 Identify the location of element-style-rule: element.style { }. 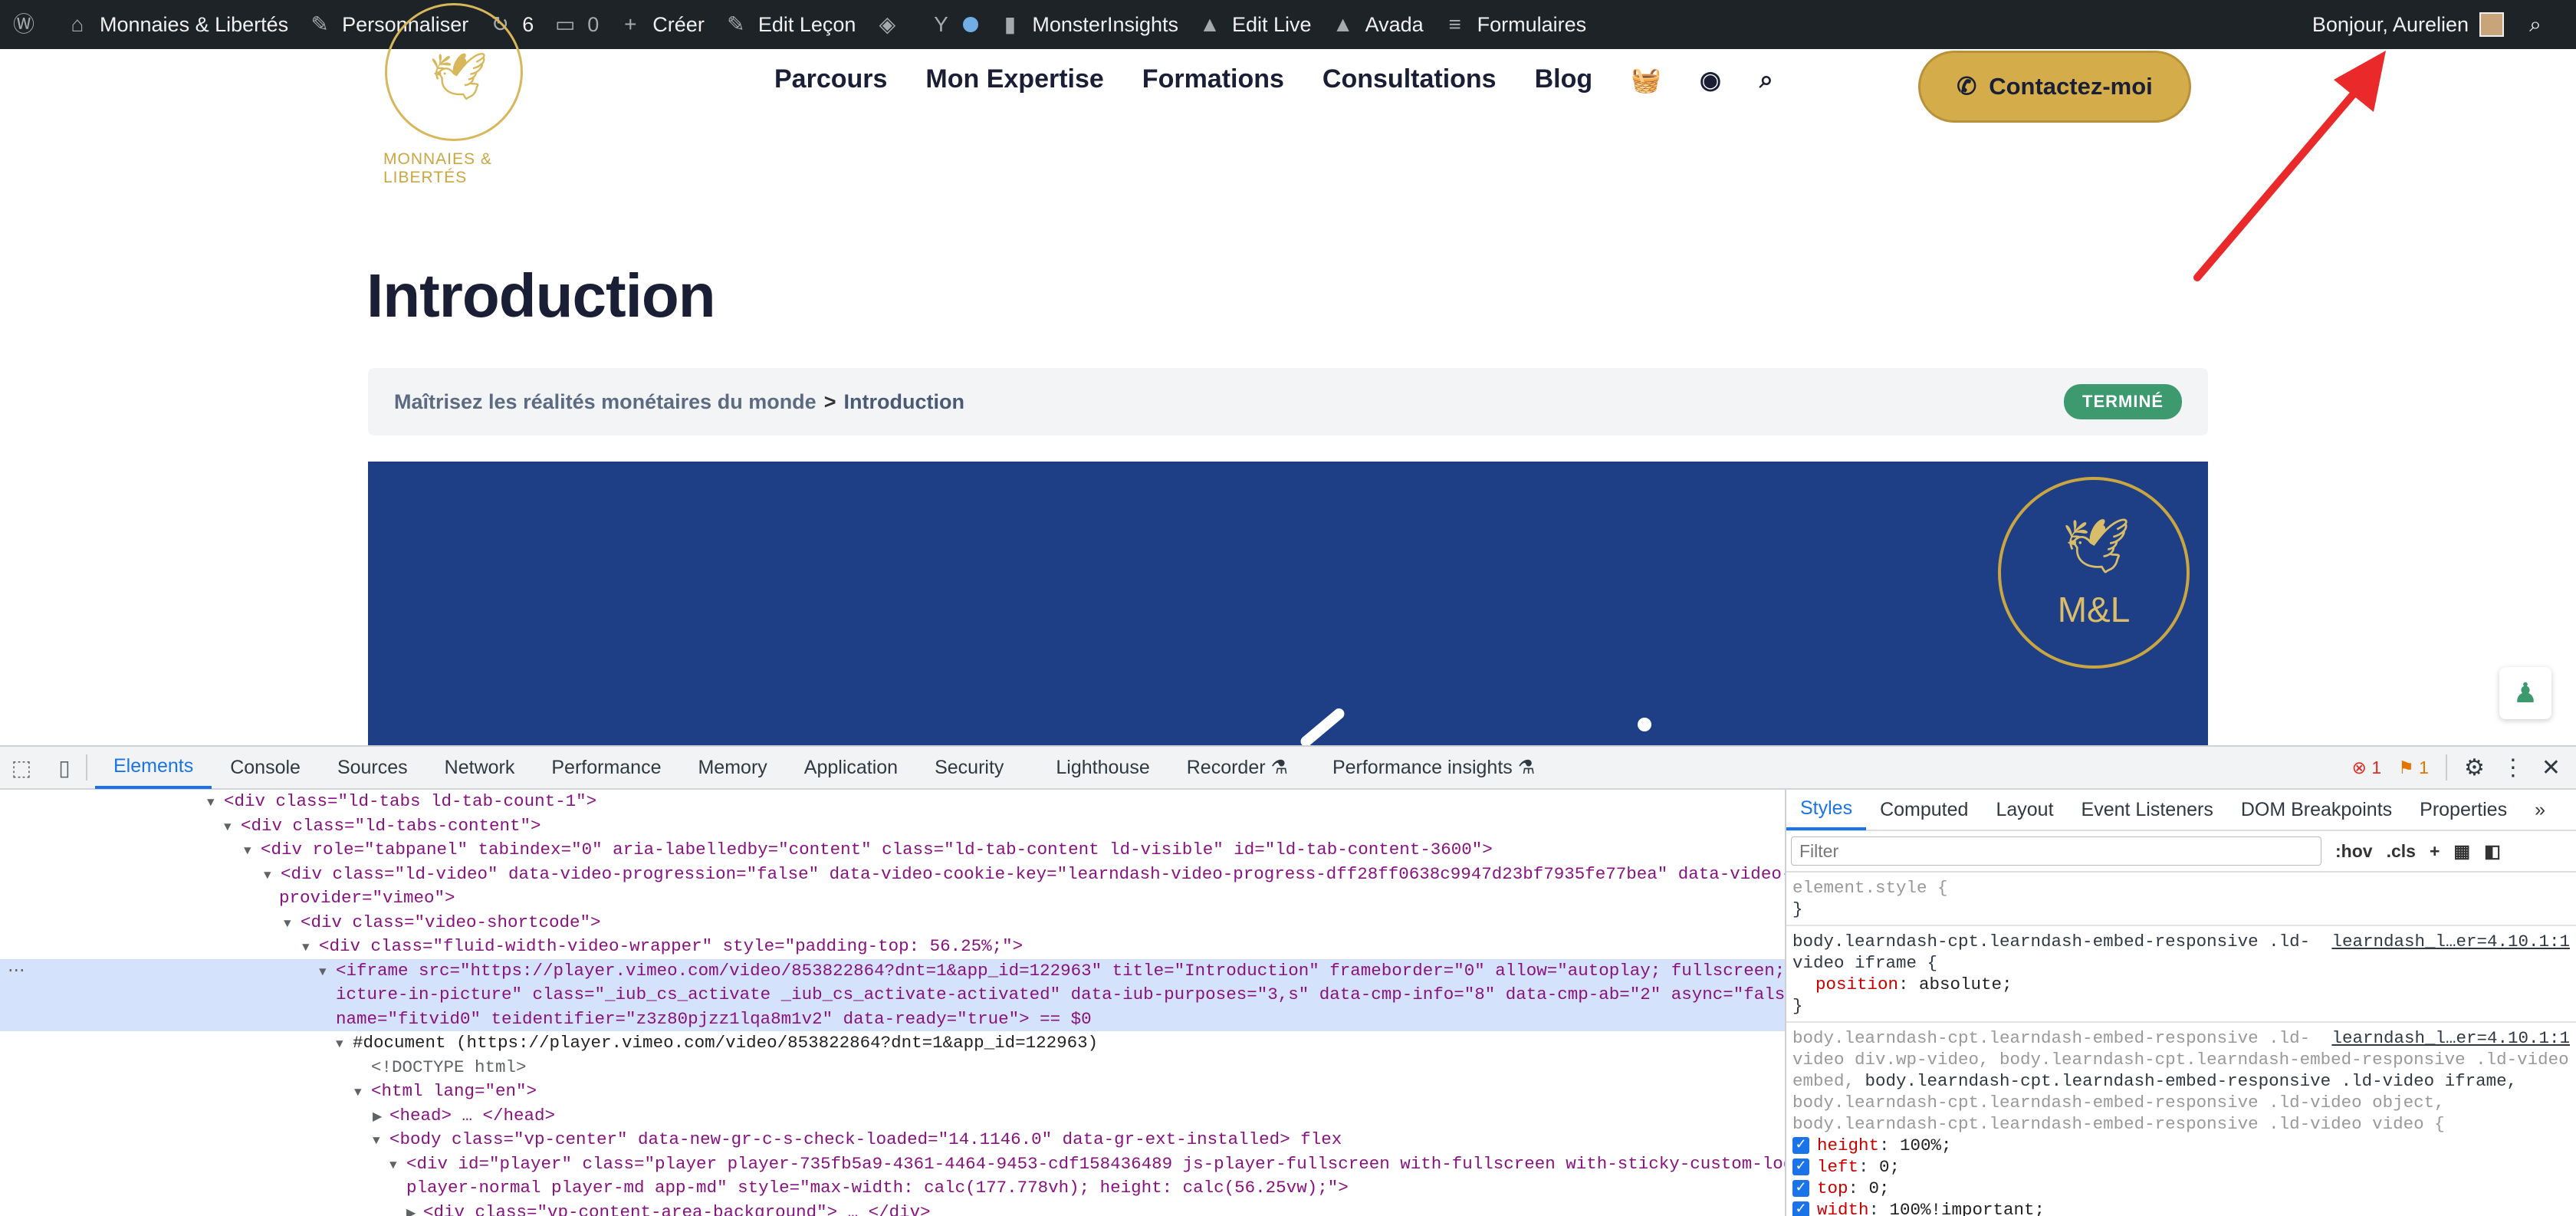
(2181, 899).